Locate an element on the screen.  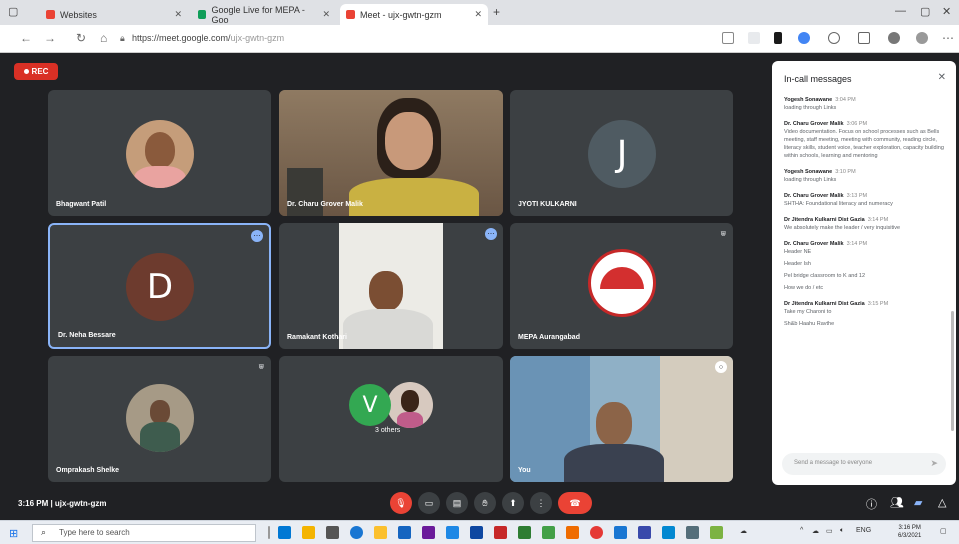
profile-icon is located at coordinates (922, 38).